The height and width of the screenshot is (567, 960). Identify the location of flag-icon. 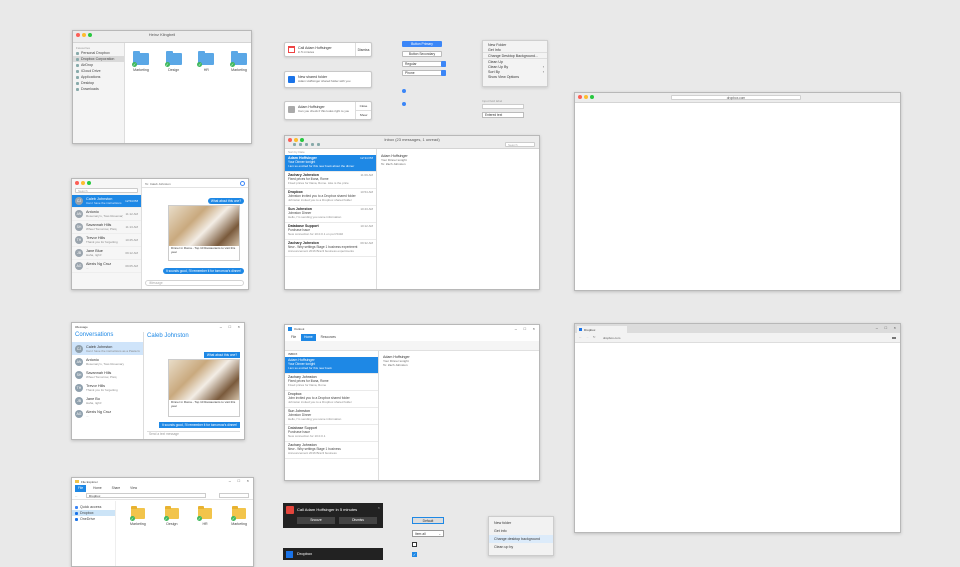
(318, 144).